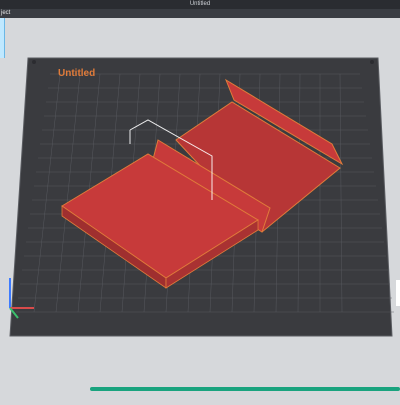 The image size is (400, 405). I want to click on bottom-progress-bar, so click(245, 389).